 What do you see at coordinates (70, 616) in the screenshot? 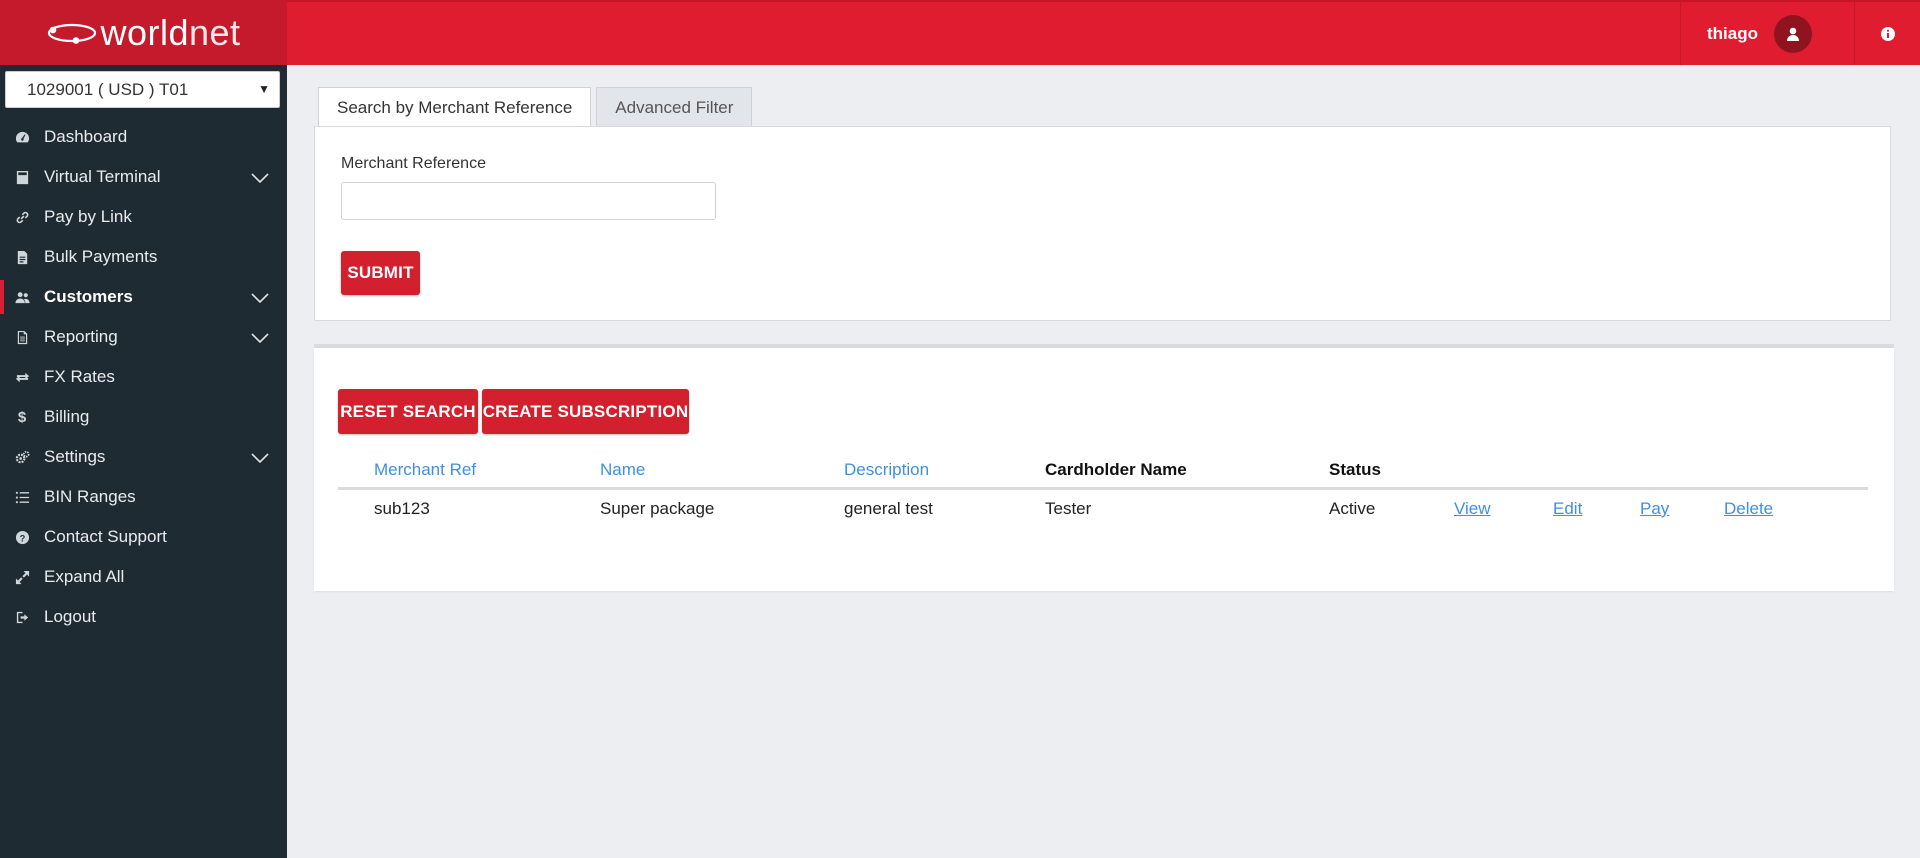
I see `sidebar-item-label: Logout` at bounding box center [70, 616].